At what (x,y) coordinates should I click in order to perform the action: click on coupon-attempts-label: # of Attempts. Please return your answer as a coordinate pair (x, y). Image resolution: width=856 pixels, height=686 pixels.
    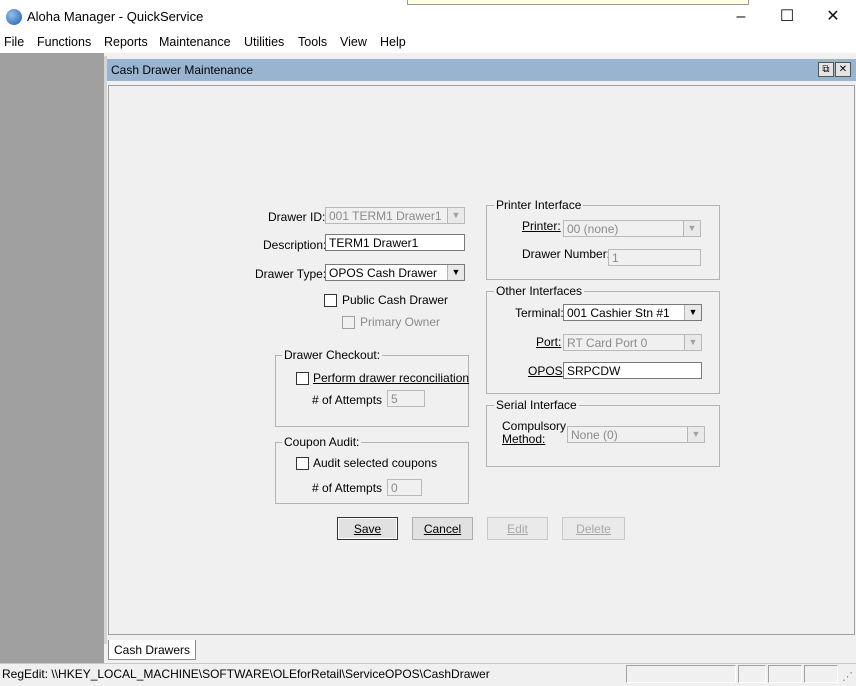
    Looking at the image, I should click on (347, 488).